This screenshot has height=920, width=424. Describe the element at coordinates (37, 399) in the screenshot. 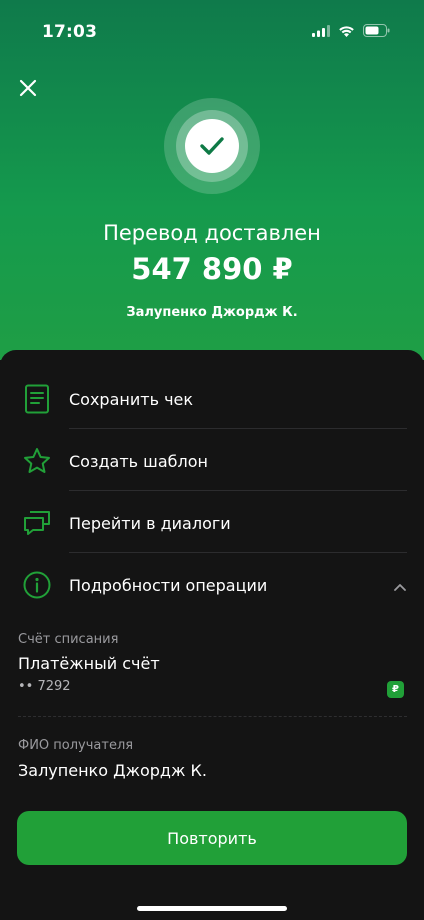

I see `receipt-icon` at that location.